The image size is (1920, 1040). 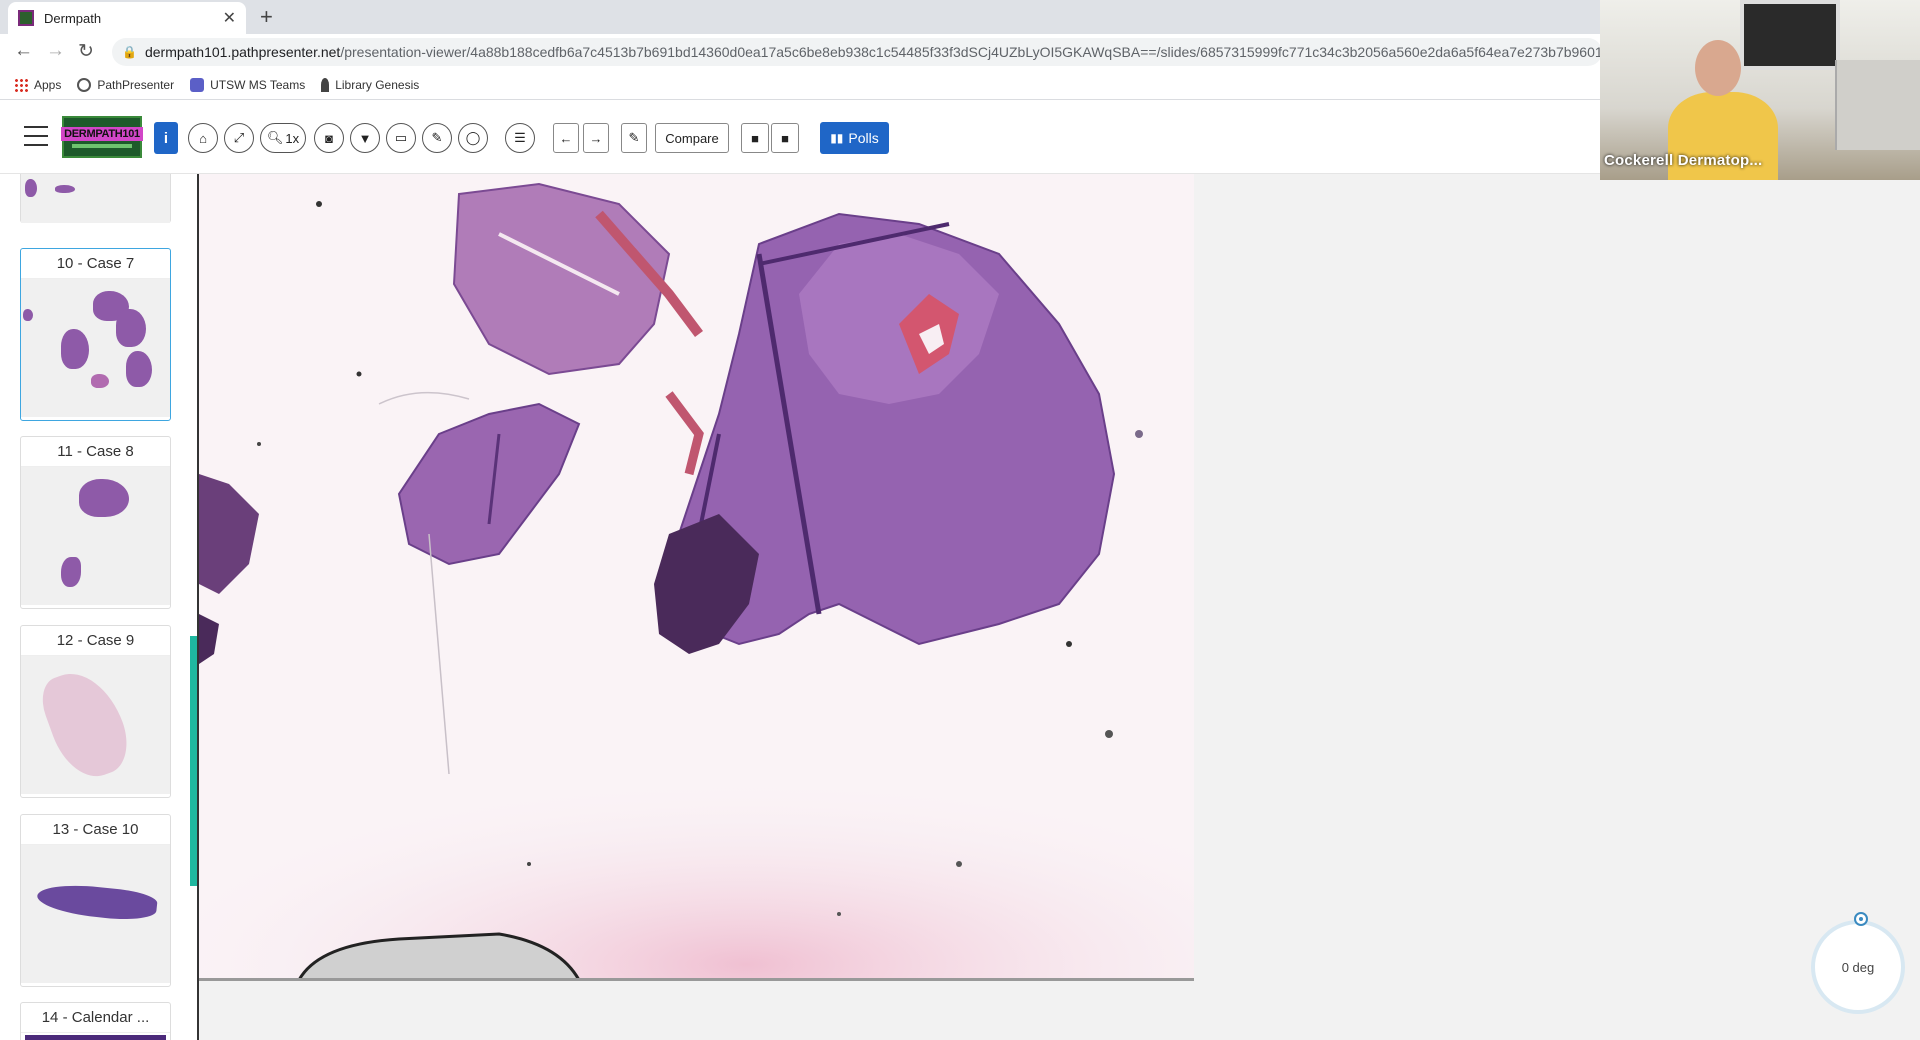 I want to click on stop-icon: ■, so click(x=785, y=138).